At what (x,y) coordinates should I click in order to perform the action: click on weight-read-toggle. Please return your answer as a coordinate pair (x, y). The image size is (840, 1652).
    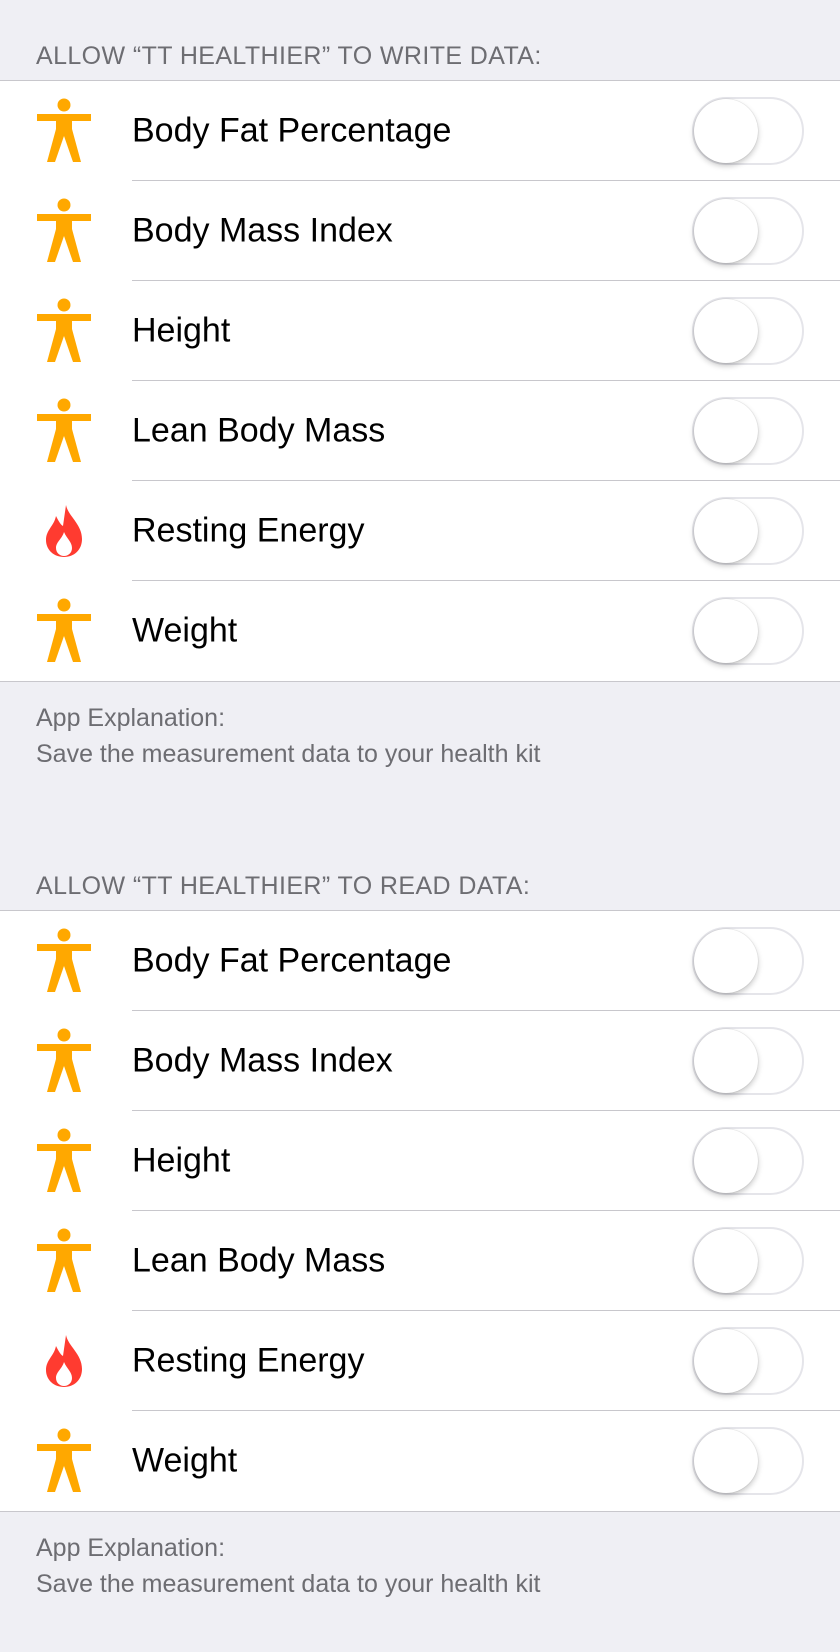
    Looking at the image, I should click on (748, 1461).